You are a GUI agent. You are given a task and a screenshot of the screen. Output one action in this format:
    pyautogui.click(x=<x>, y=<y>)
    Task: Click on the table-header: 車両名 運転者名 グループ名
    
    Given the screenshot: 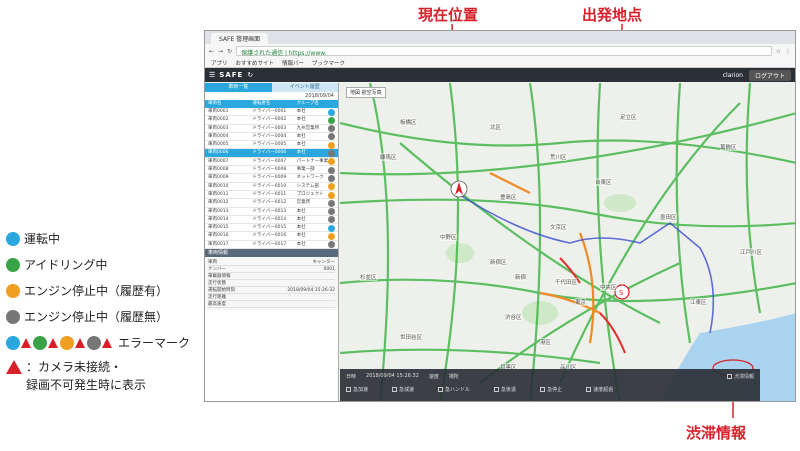 What is the action you would take?
    pyautogui.click(x=271, y=104)
    